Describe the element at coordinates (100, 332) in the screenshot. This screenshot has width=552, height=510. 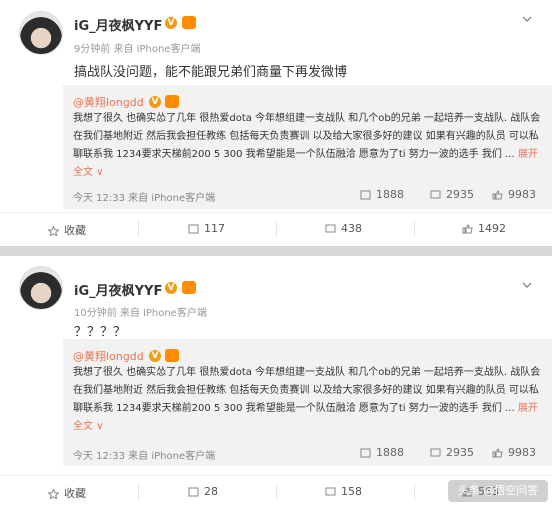
I see `post-text: ？？？？` at that location.